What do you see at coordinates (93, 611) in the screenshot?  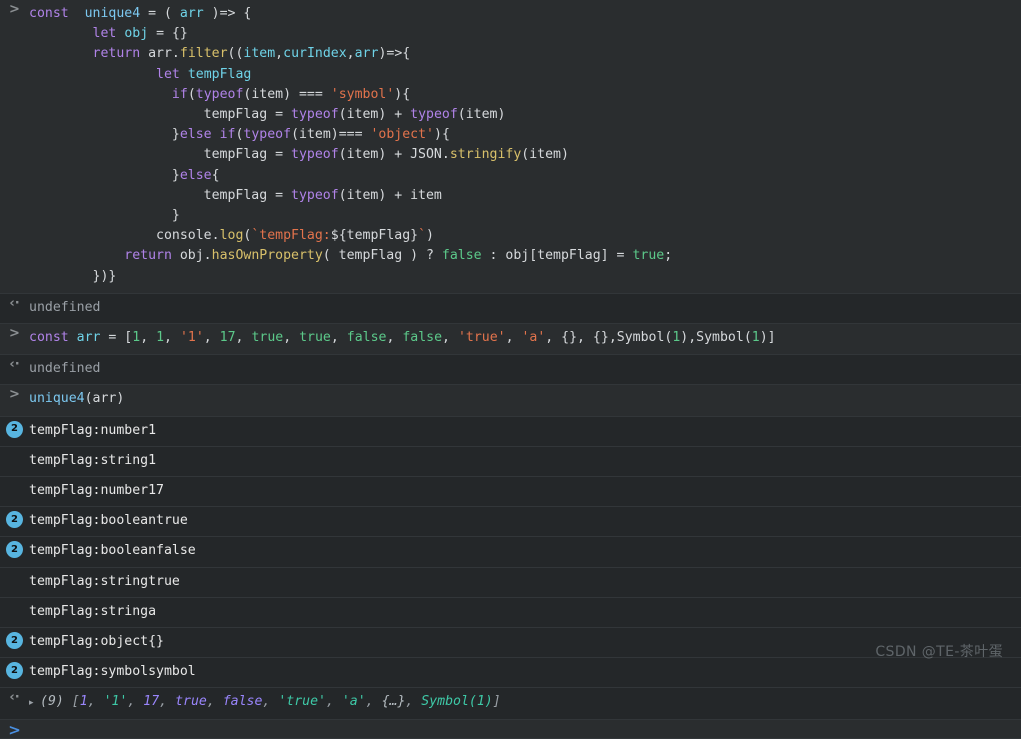 I see `console-log-message: tempFlag:stringa` at bounding box center [93, 611].